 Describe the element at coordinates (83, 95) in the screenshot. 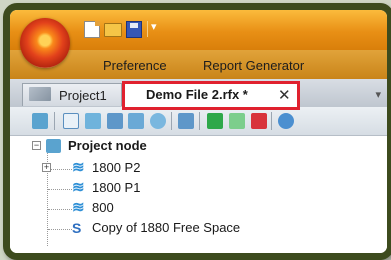

I see `tab-label: Project1` at that location.